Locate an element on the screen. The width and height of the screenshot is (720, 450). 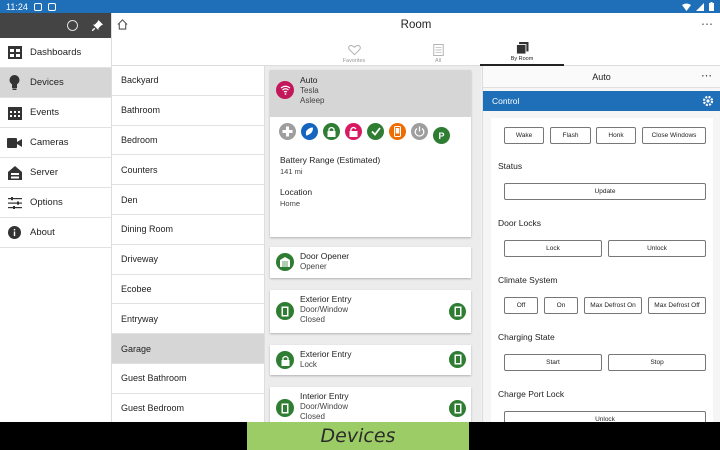
sidebar-item-label: Cameras is located at coordinates (49, 142).